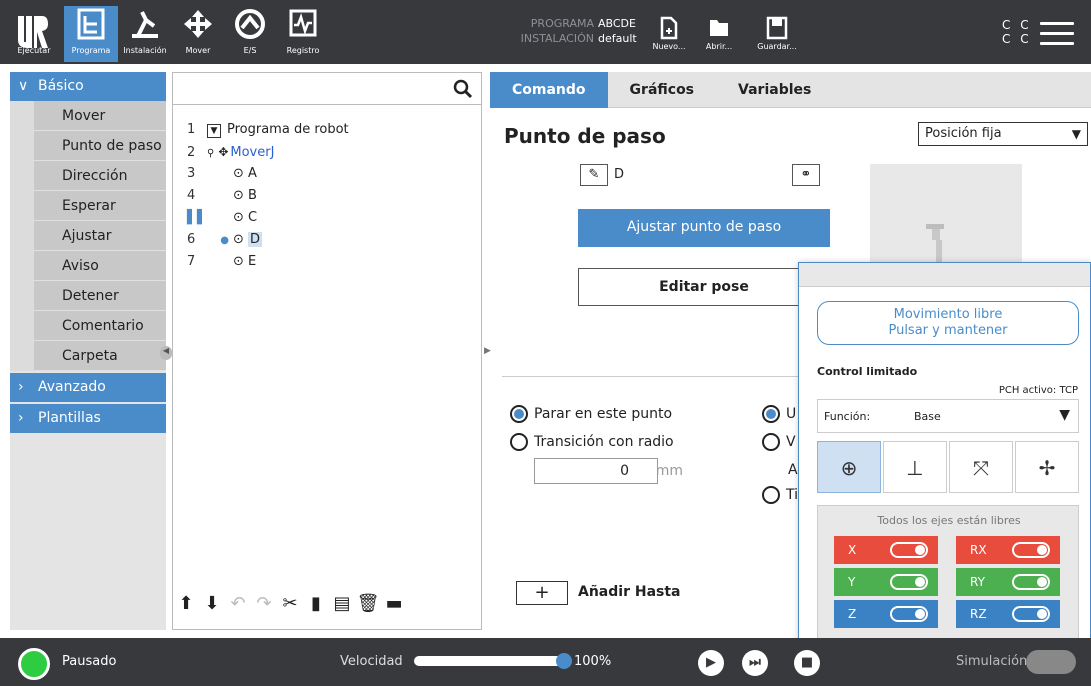  Describe the element at coordinates (100, 116) in the screenshot. I see `sidebar-item-move: Mover` at that location.